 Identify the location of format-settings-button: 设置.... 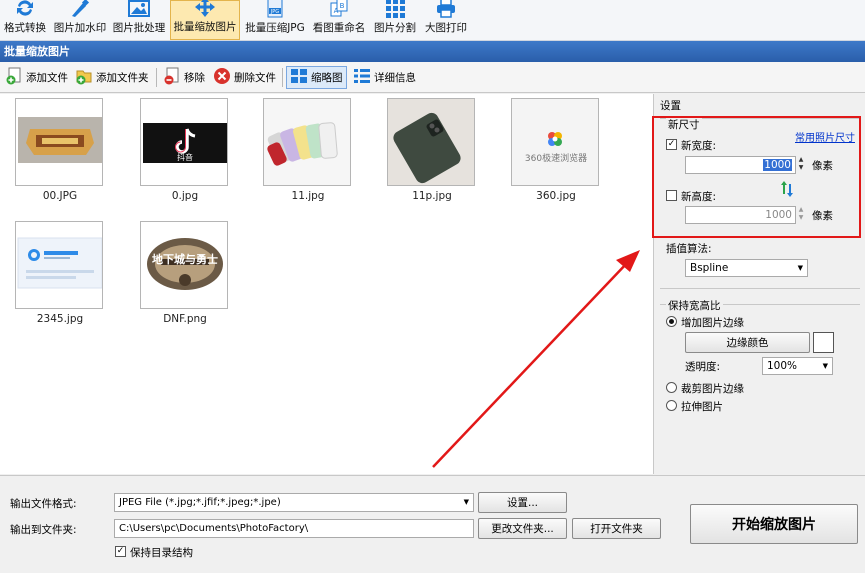
(522, 502).